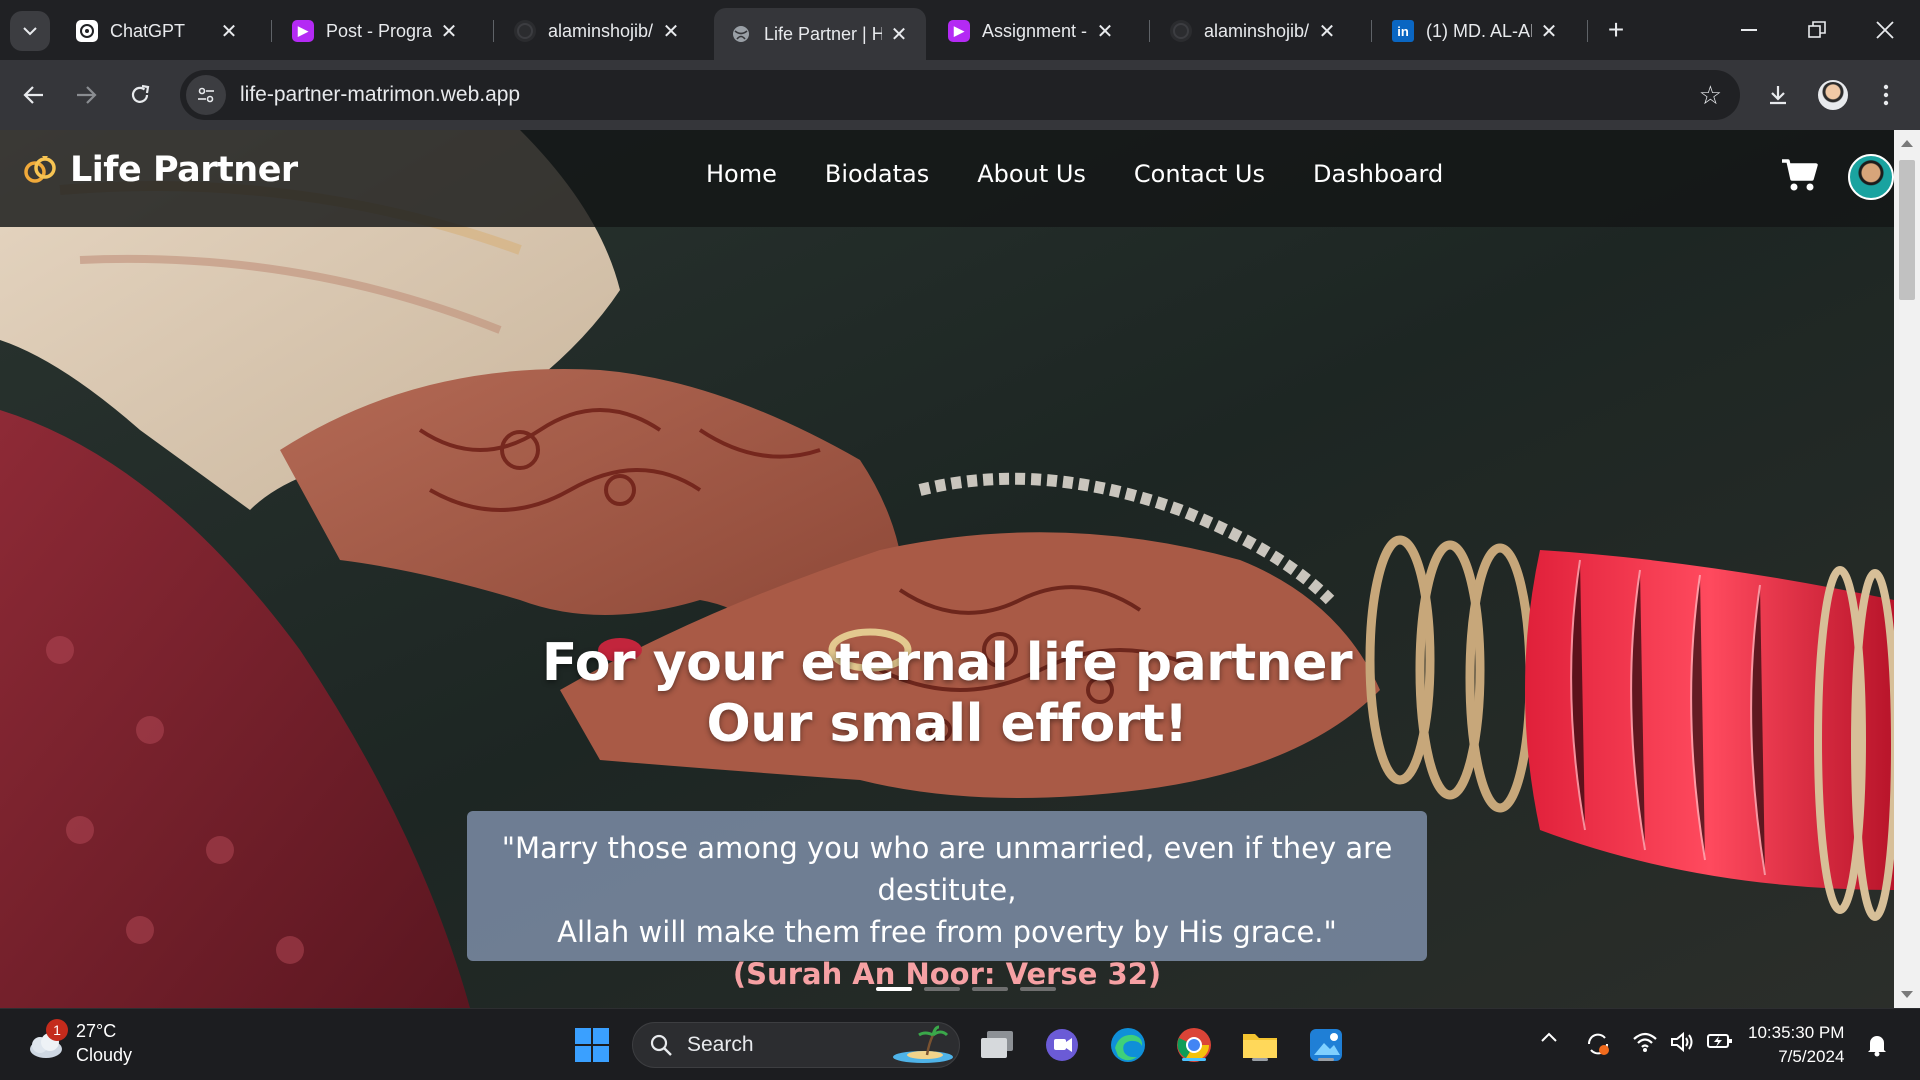 This screenshot has height=1080, width=1920. I want to click on tray-overflow-button, so click(1549, 1037).